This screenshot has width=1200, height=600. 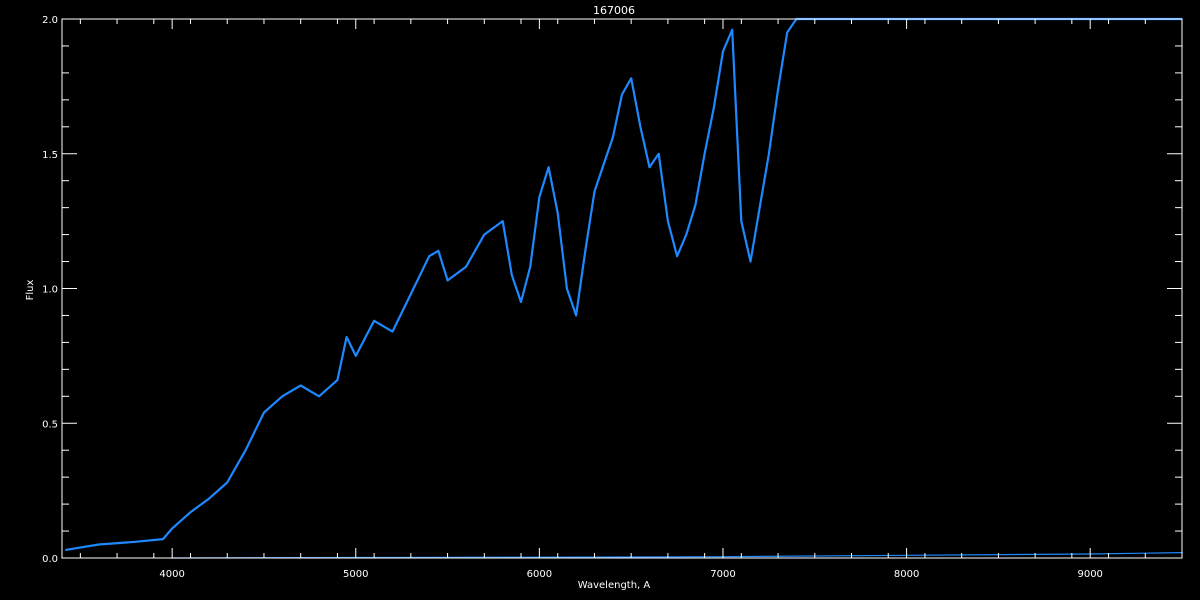 What do you see at coordinates (614, 585) in the screenshot?
I see `x-axis-title: Wavelength, A` at bounding box center [614, 585].